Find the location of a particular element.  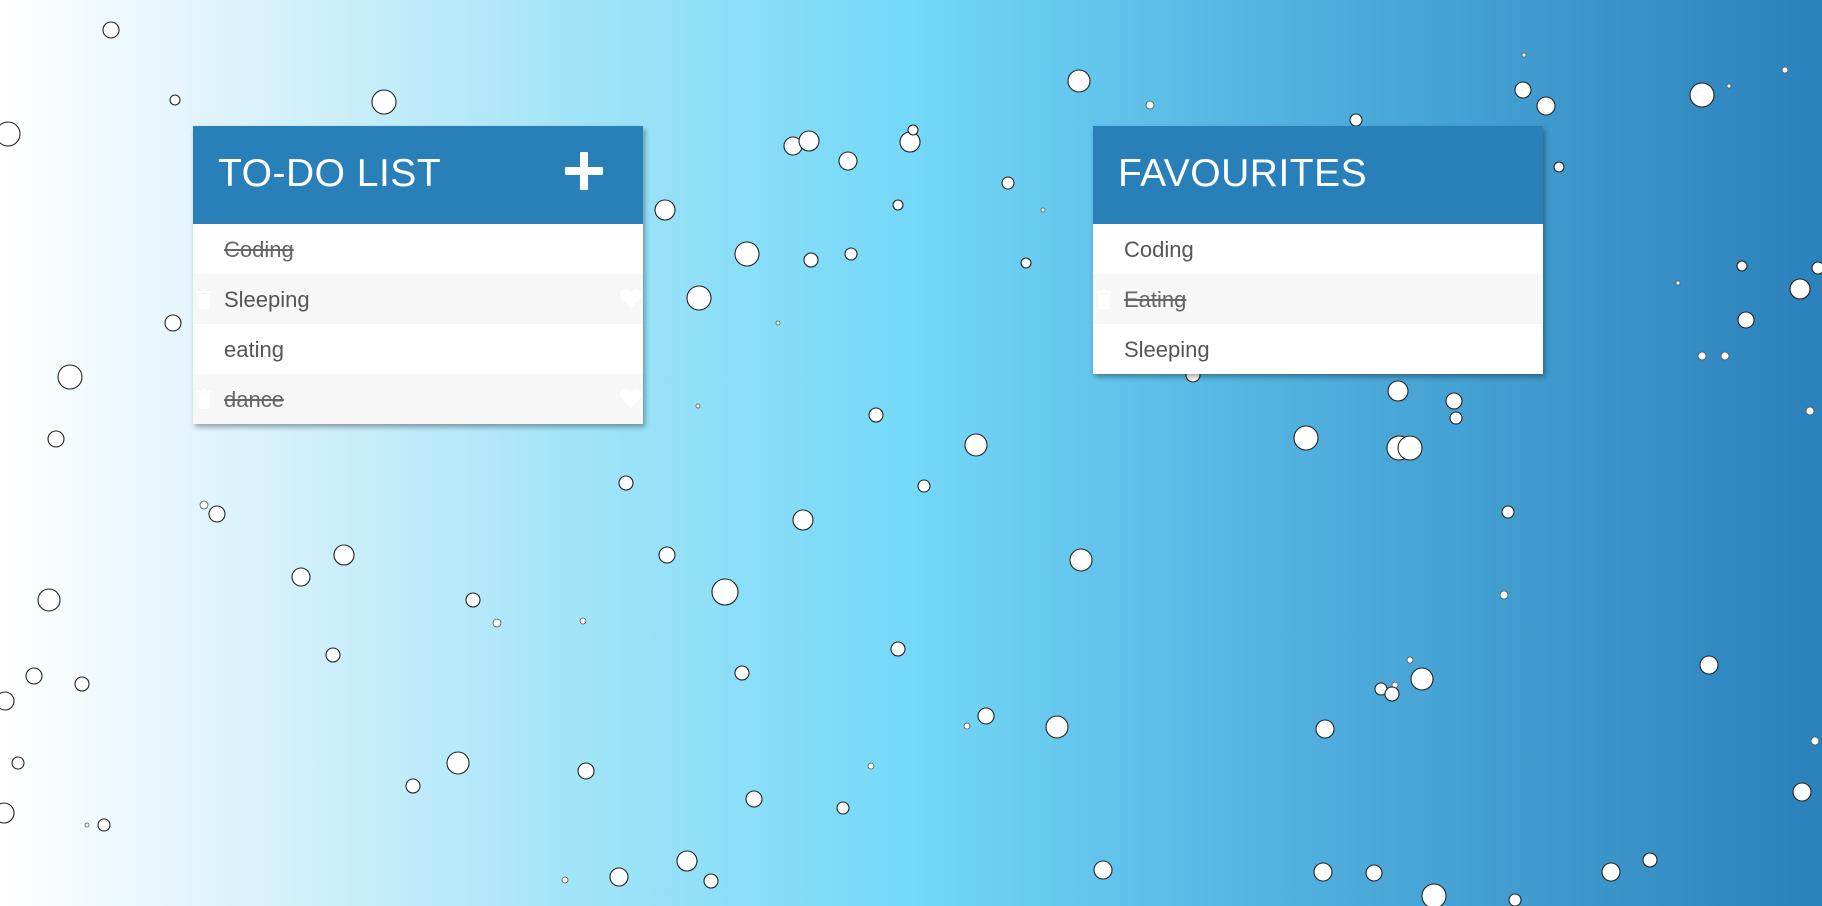

favourite-item-eating: Eating is located at coordinates (1318, 299).